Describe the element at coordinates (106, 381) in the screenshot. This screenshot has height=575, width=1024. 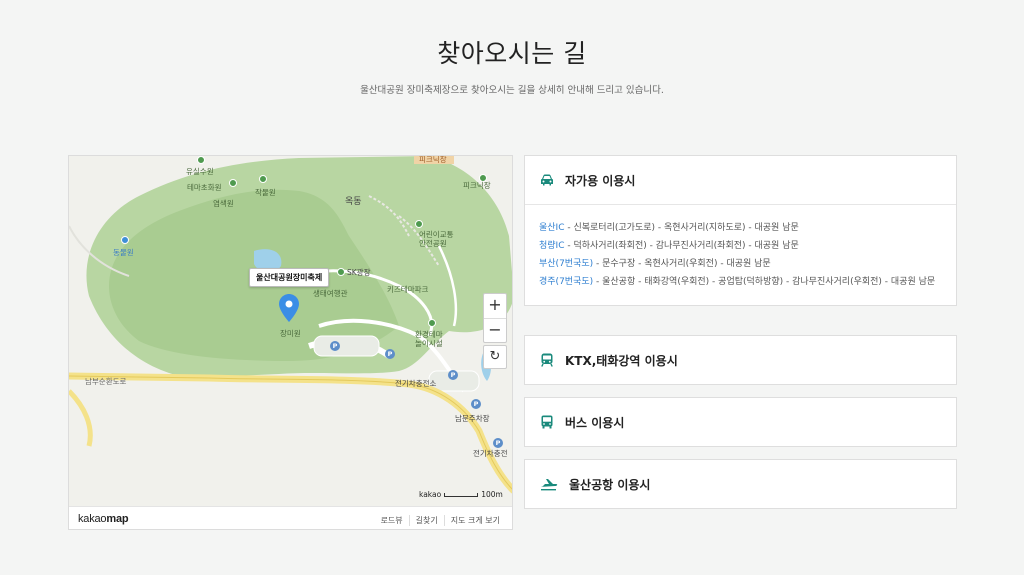
I see `road-label: 남부순환도로` at that location.